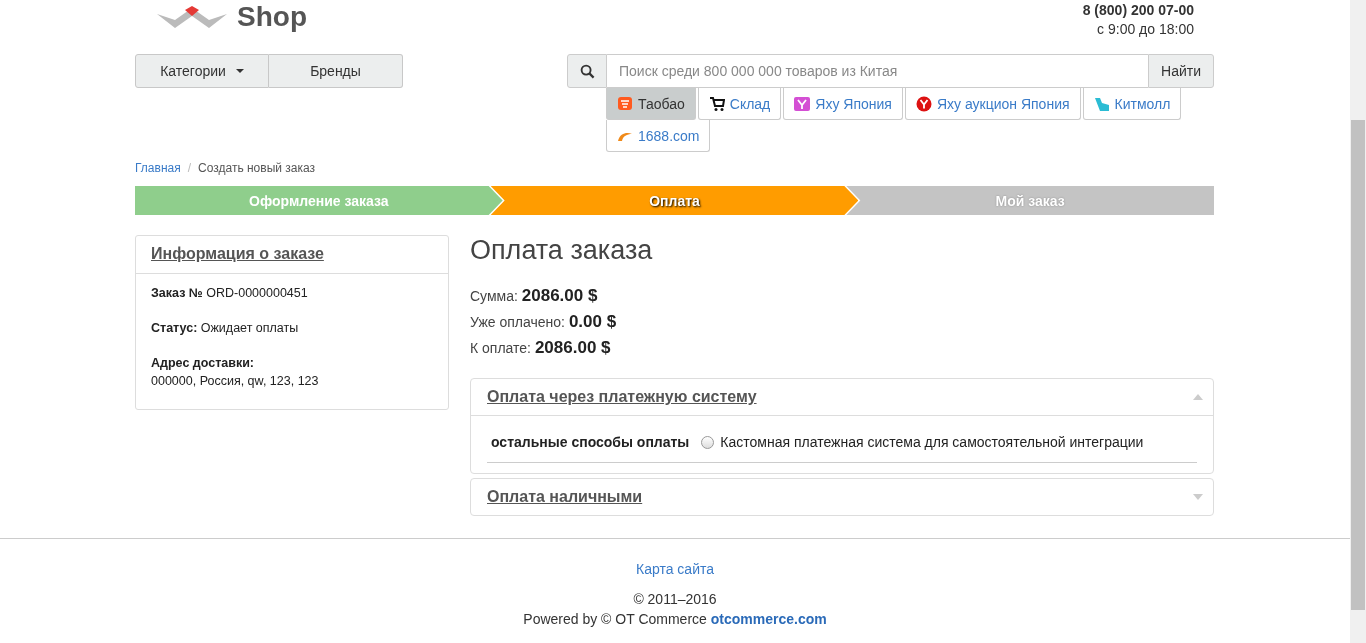  I want to click on yahoo-icon, so click(802, 103).